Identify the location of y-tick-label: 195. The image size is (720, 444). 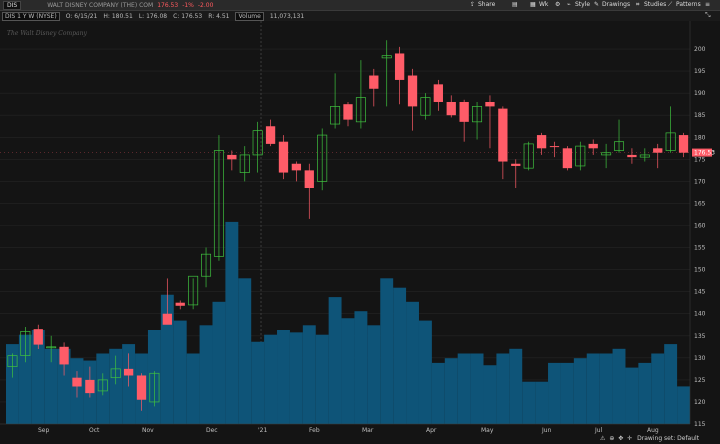
(700, 71).